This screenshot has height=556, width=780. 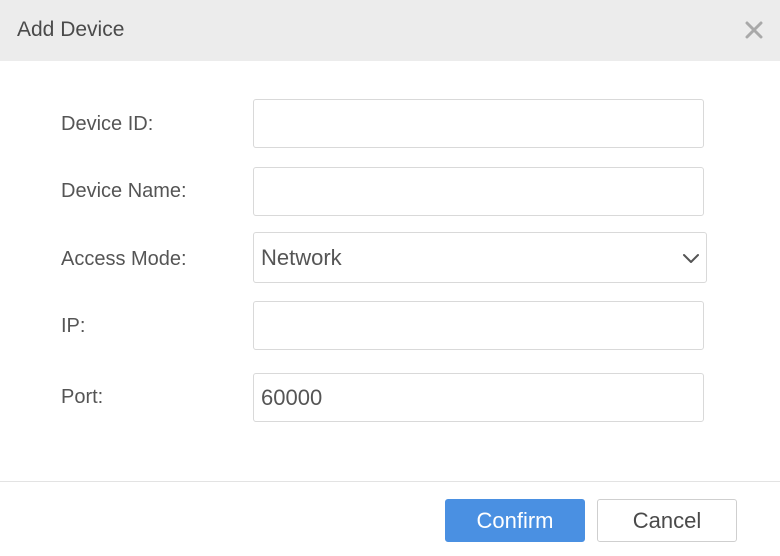 What do you see at coordinates (480, 257) in the screenshot?
I see `access-mode-select: Network` at bounding box center [480, 257].